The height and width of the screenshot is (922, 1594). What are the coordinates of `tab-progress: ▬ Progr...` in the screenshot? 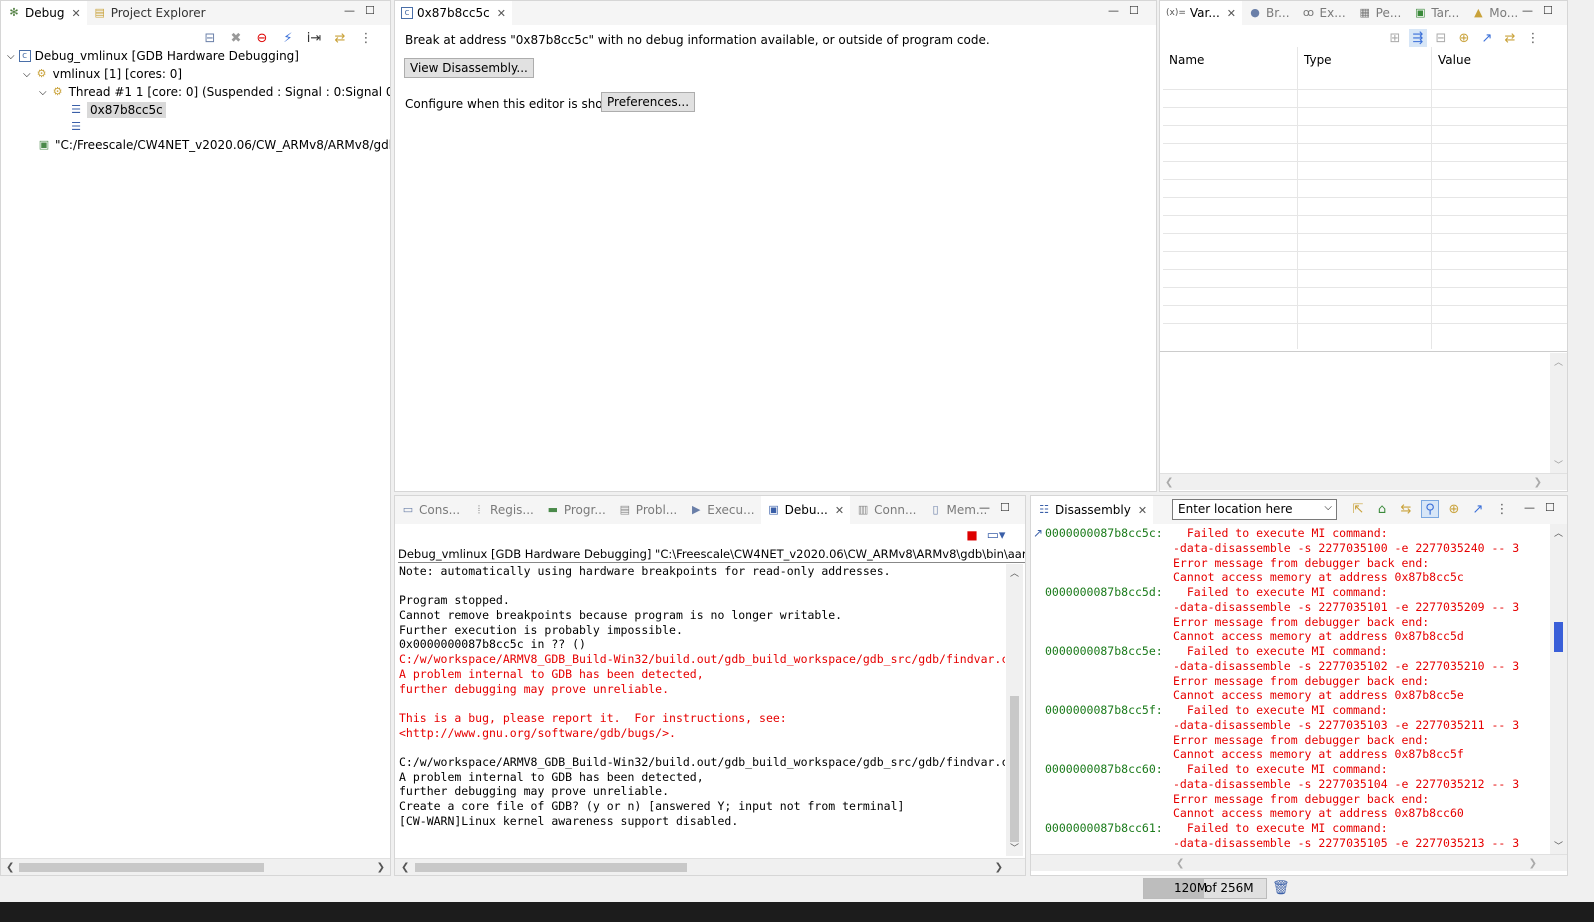 It's located at (576, 510).